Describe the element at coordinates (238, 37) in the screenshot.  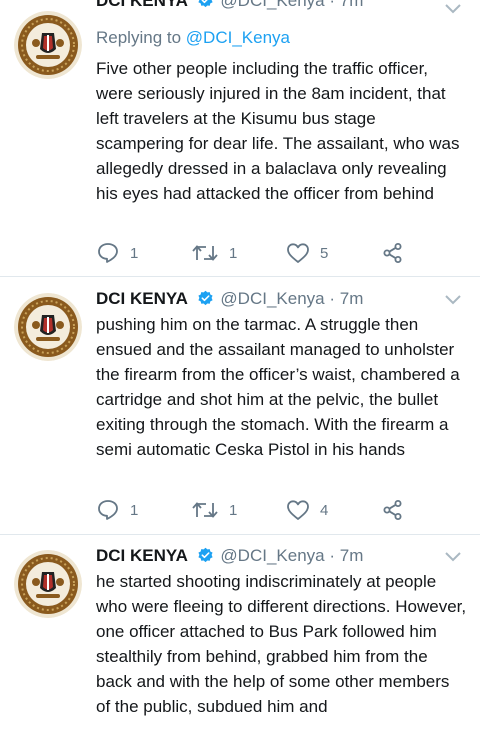
I see `replying-to-mention: @DCI_Kenya` at that location.